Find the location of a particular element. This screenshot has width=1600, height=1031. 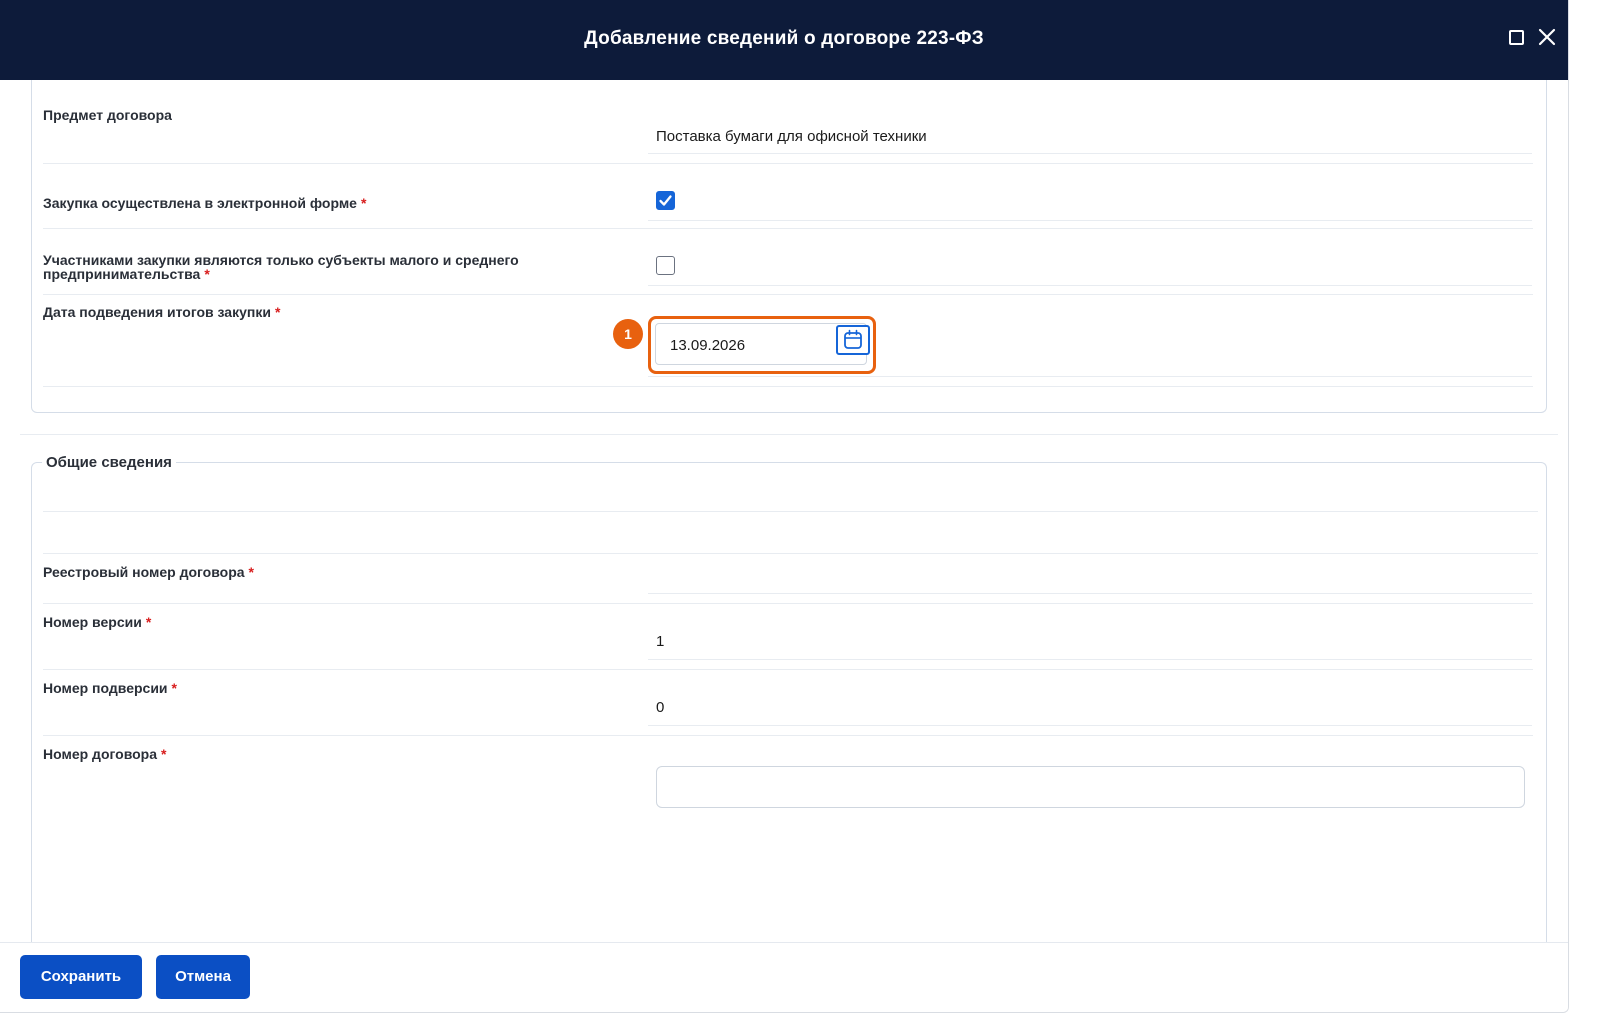

maximize-icon is located at coordinates (1516, 37).